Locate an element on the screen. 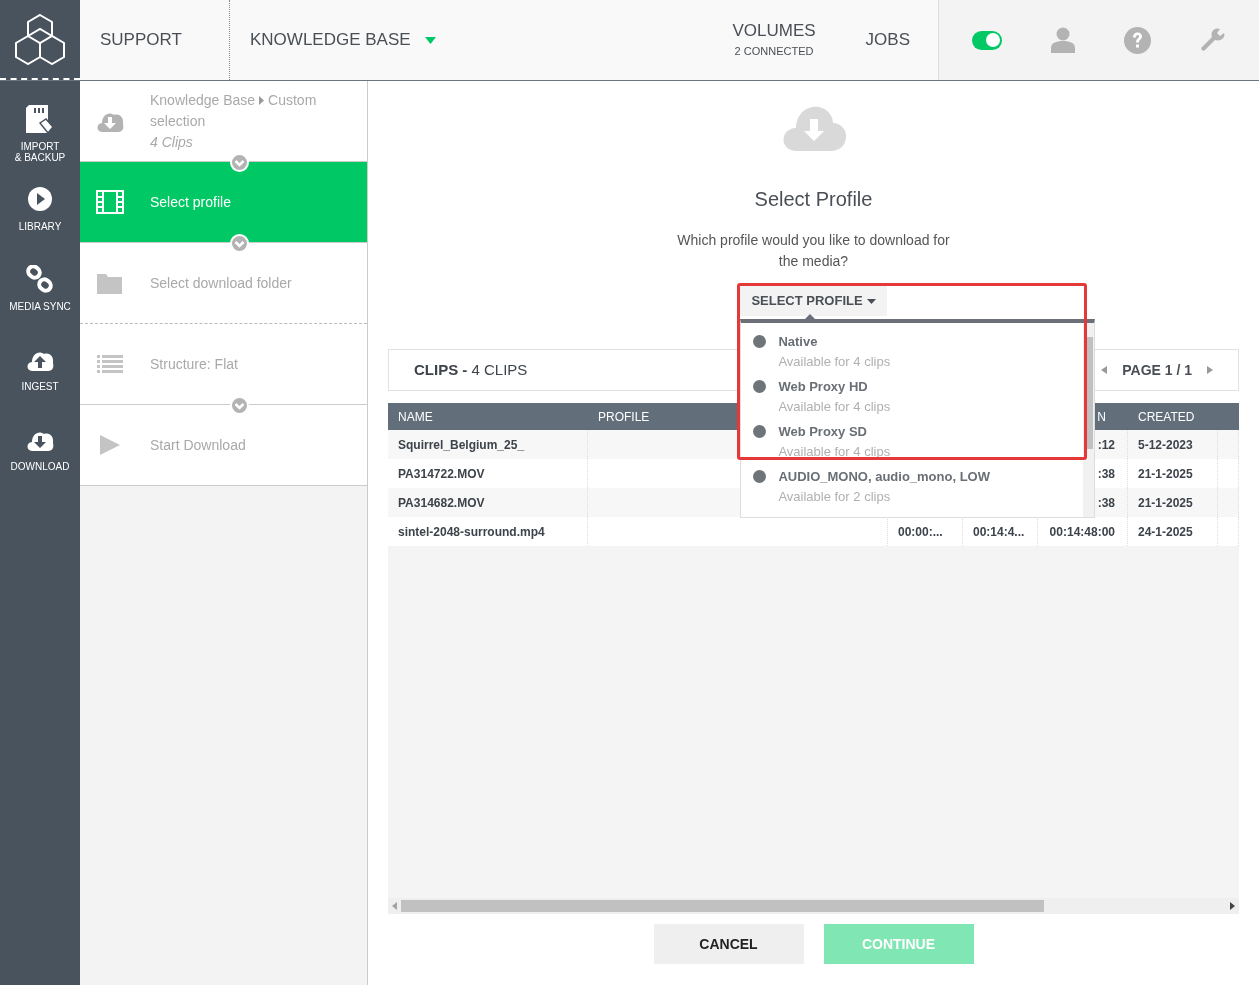 The height and width of the screenshot is (985, 1259). sidebar-item: MEDIA SYNC is located at coordinates (40, 296).